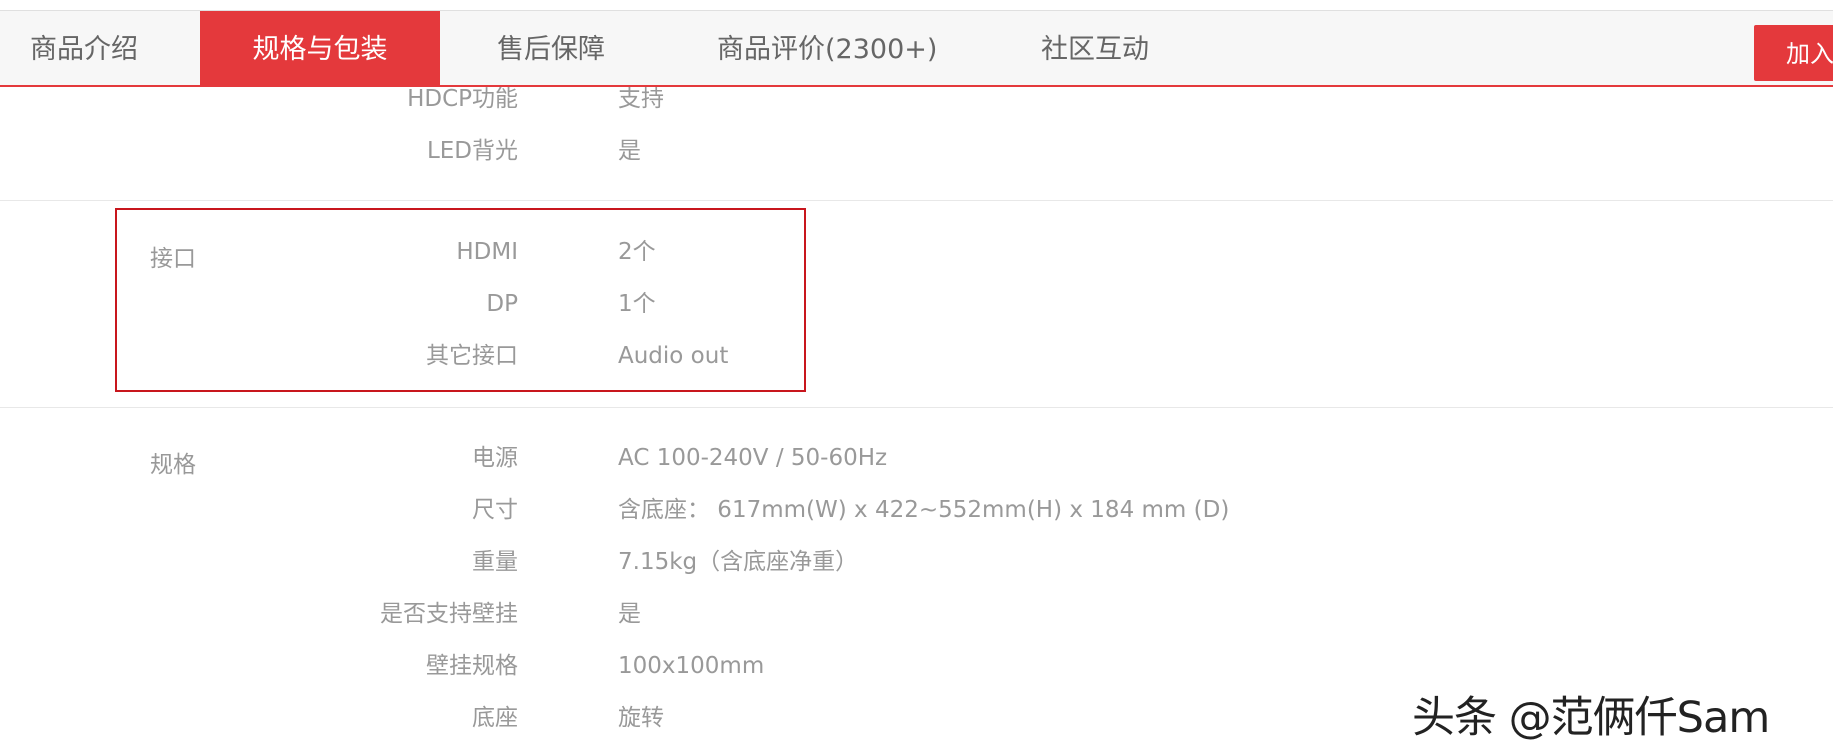 The height and width of the screenshot is (755, 1833). What do you see at coordinates (495, 718) in the screenshot?
I see `spec-key: 底座` at bounding box center [495, 718].